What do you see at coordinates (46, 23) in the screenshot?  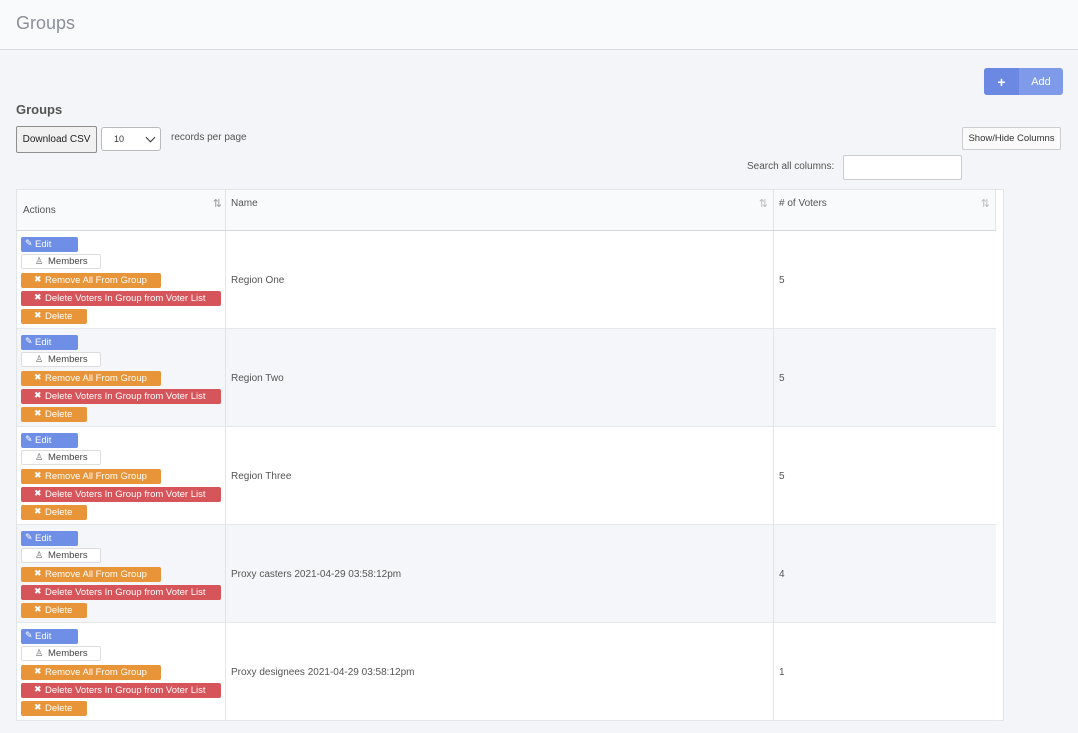 I see `page-title: Groups` at bounding box center [46, 23].